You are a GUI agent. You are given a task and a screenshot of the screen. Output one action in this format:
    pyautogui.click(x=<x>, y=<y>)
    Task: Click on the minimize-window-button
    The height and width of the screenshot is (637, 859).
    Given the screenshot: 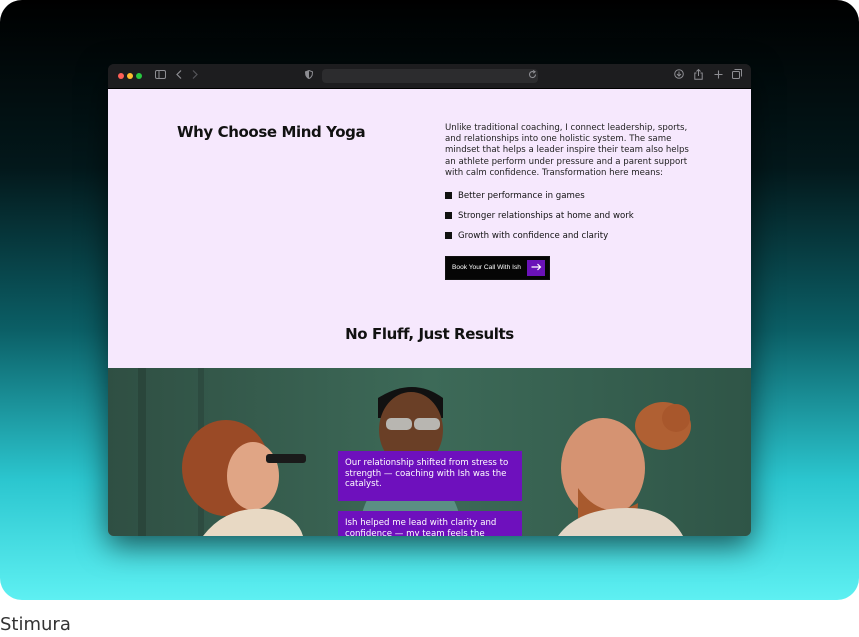 What is the action you would take?
    pyautogui.click(x=130, y=76)
    